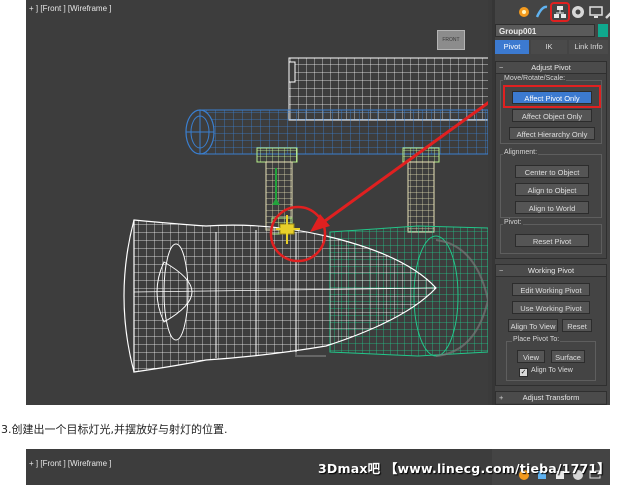  I want to click on alignment-label: Alignment:, so click(521, 152).